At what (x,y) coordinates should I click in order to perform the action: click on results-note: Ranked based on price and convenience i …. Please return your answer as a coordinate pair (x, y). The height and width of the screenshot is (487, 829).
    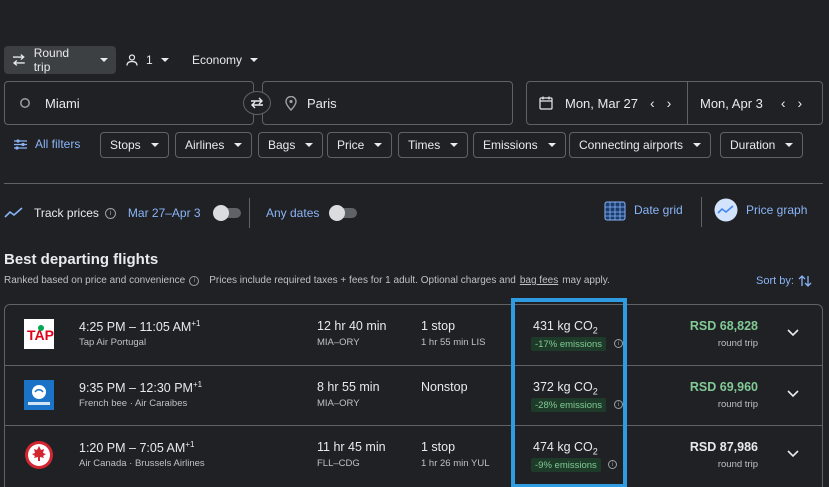
    Looking at the image, I should click on (307, 280).